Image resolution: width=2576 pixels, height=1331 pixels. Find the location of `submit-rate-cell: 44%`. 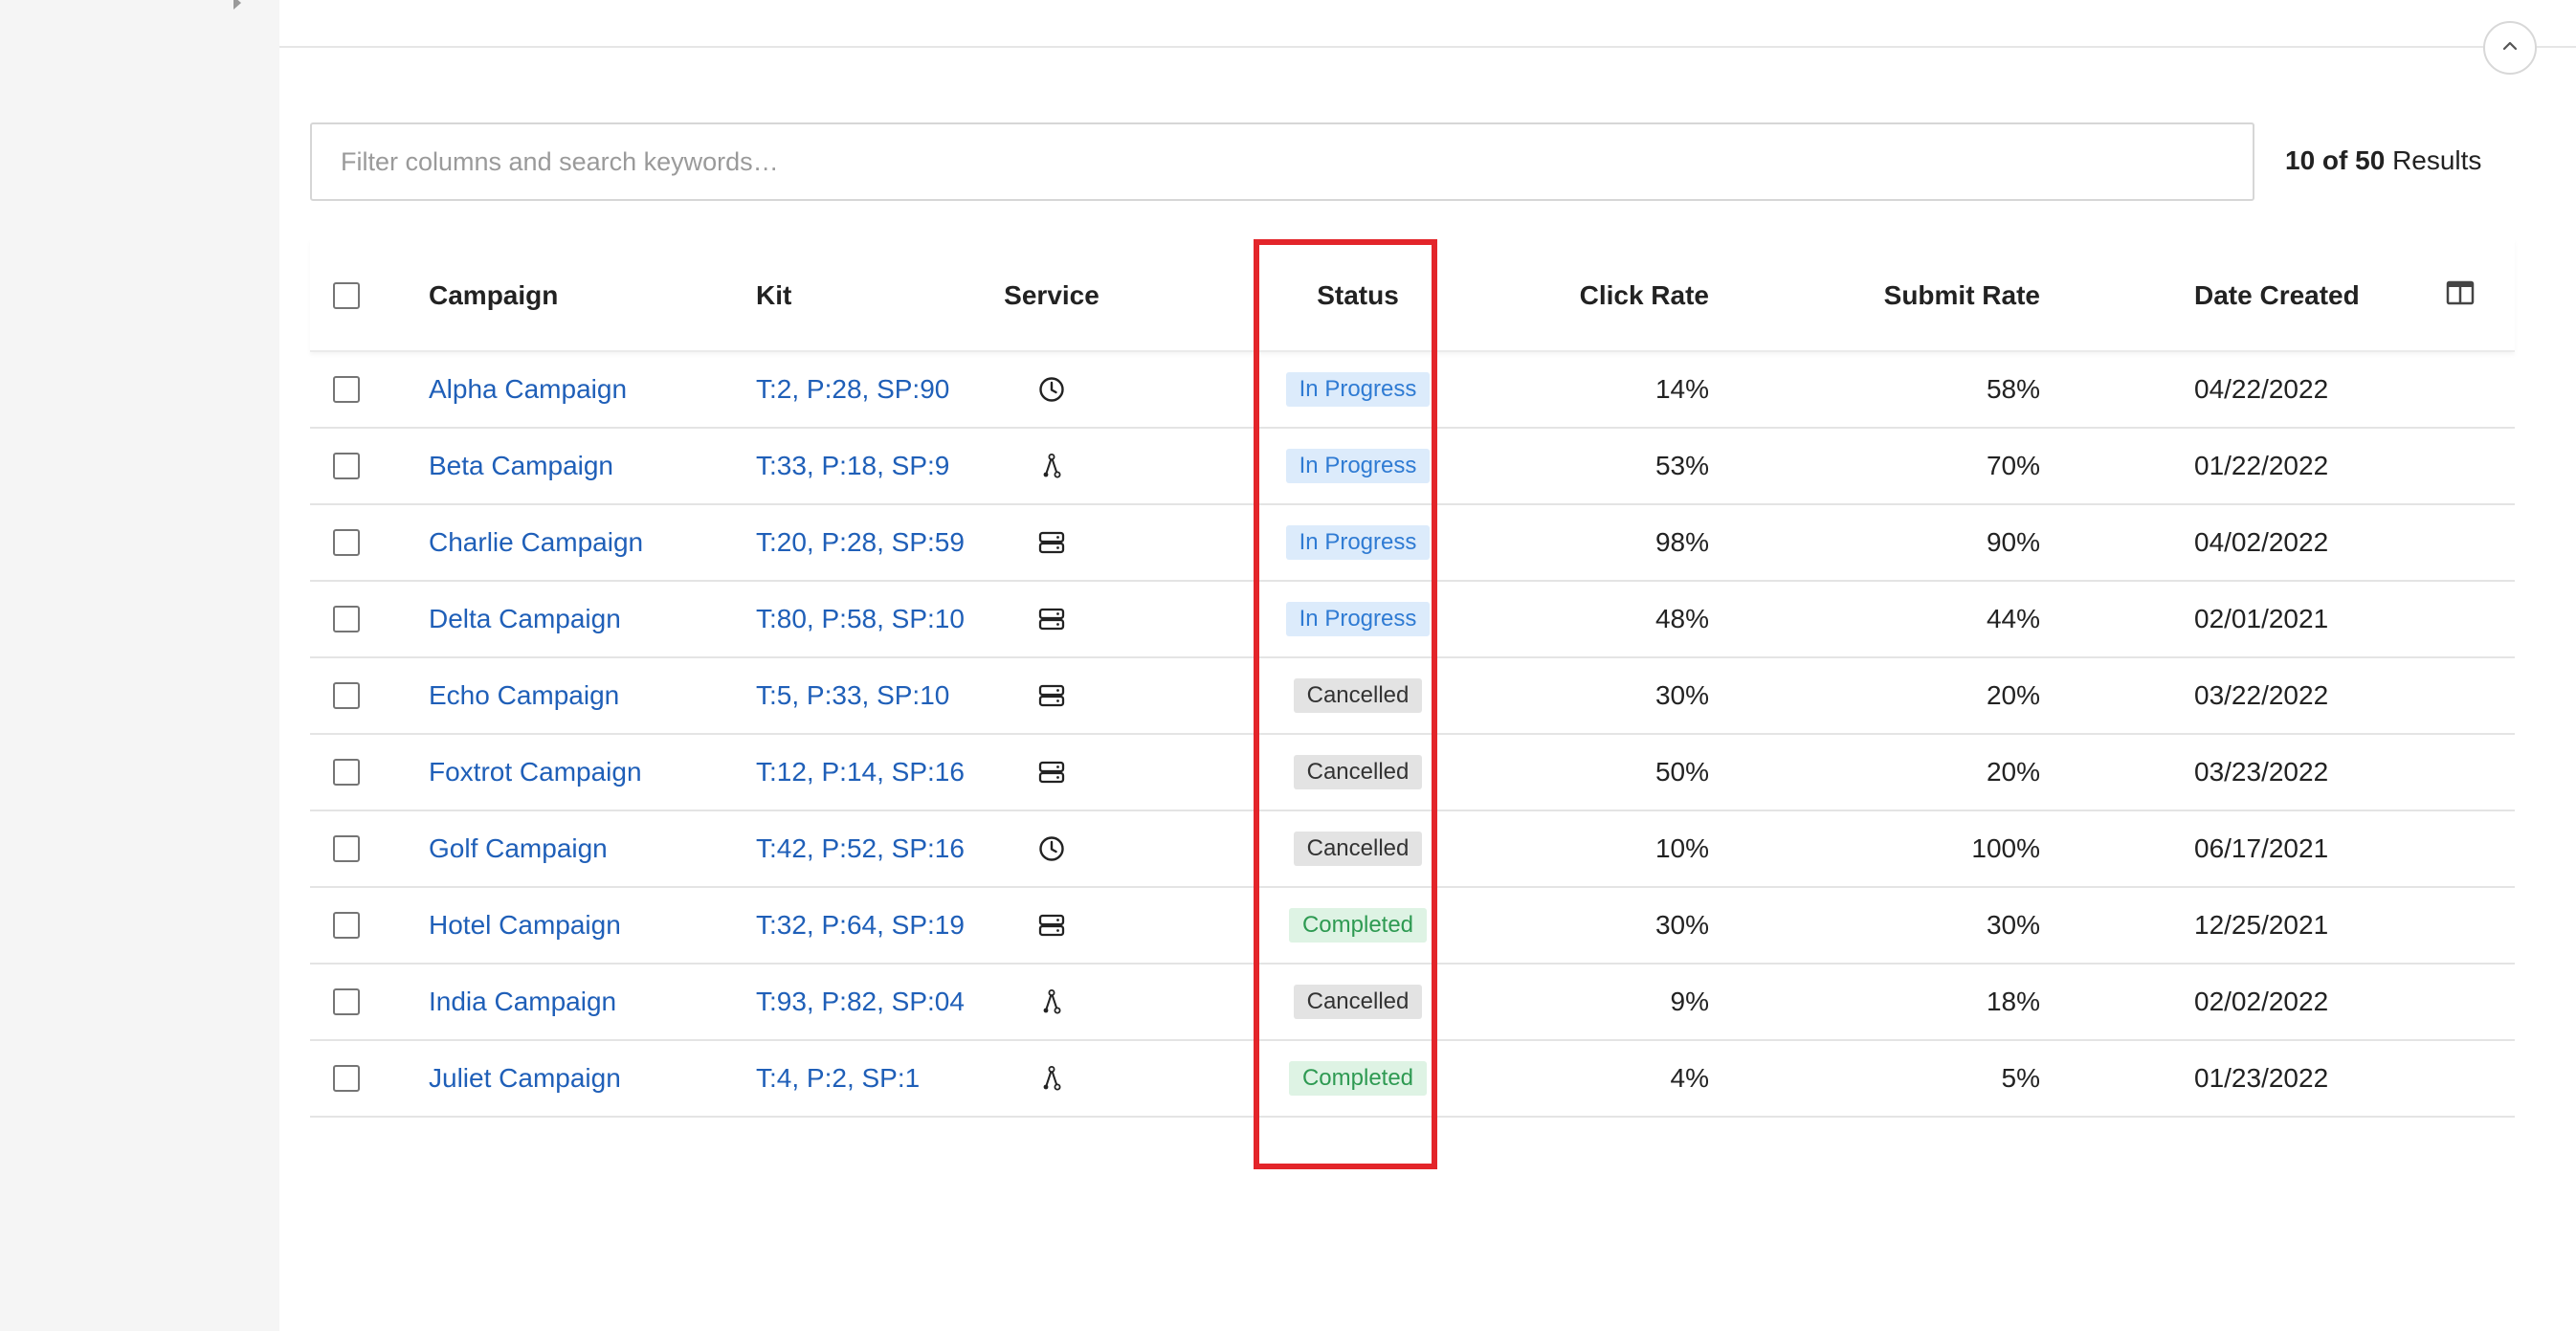

submit-rate-cell: 44% is located at coordinates (2013, 618).